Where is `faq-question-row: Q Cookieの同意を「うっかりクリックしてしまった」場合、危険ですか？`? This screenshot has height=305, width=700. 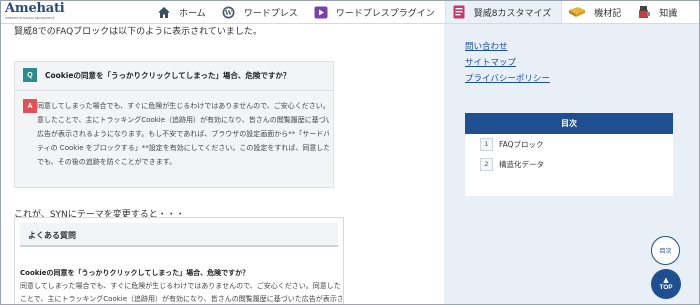
faq-question-row: Q Cookieの同意を「うっかりクリックしてしまった」場合、危険ですか？ is located at coordinates (156, 75).